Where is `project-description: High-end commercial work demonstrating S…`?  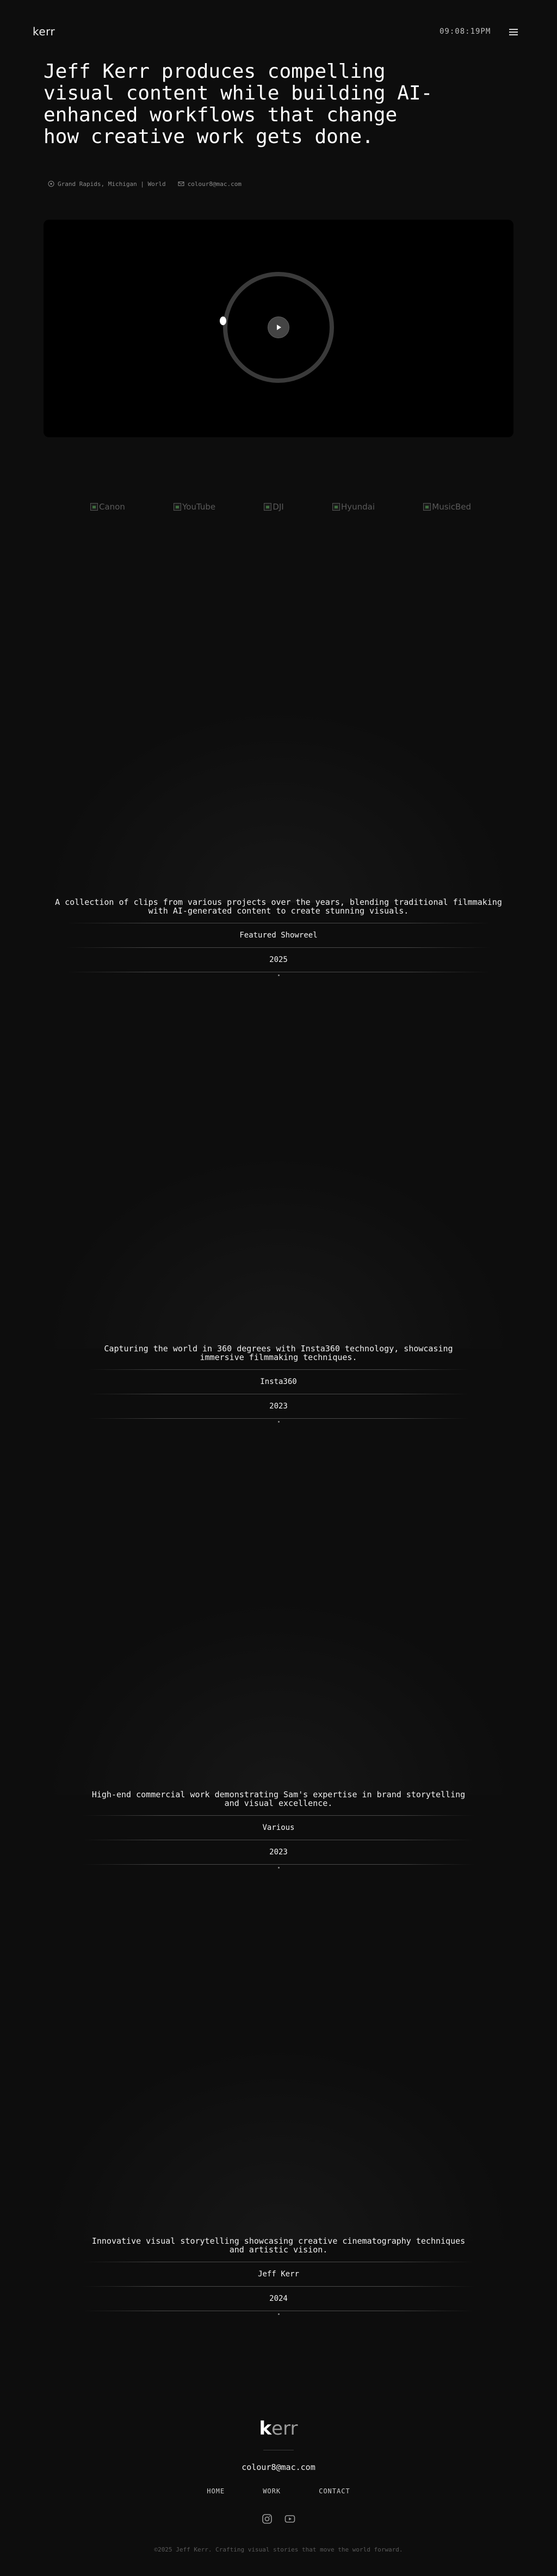 project-description: High-end commercial work demonstrating S… is located at coordinates (278, 1799).